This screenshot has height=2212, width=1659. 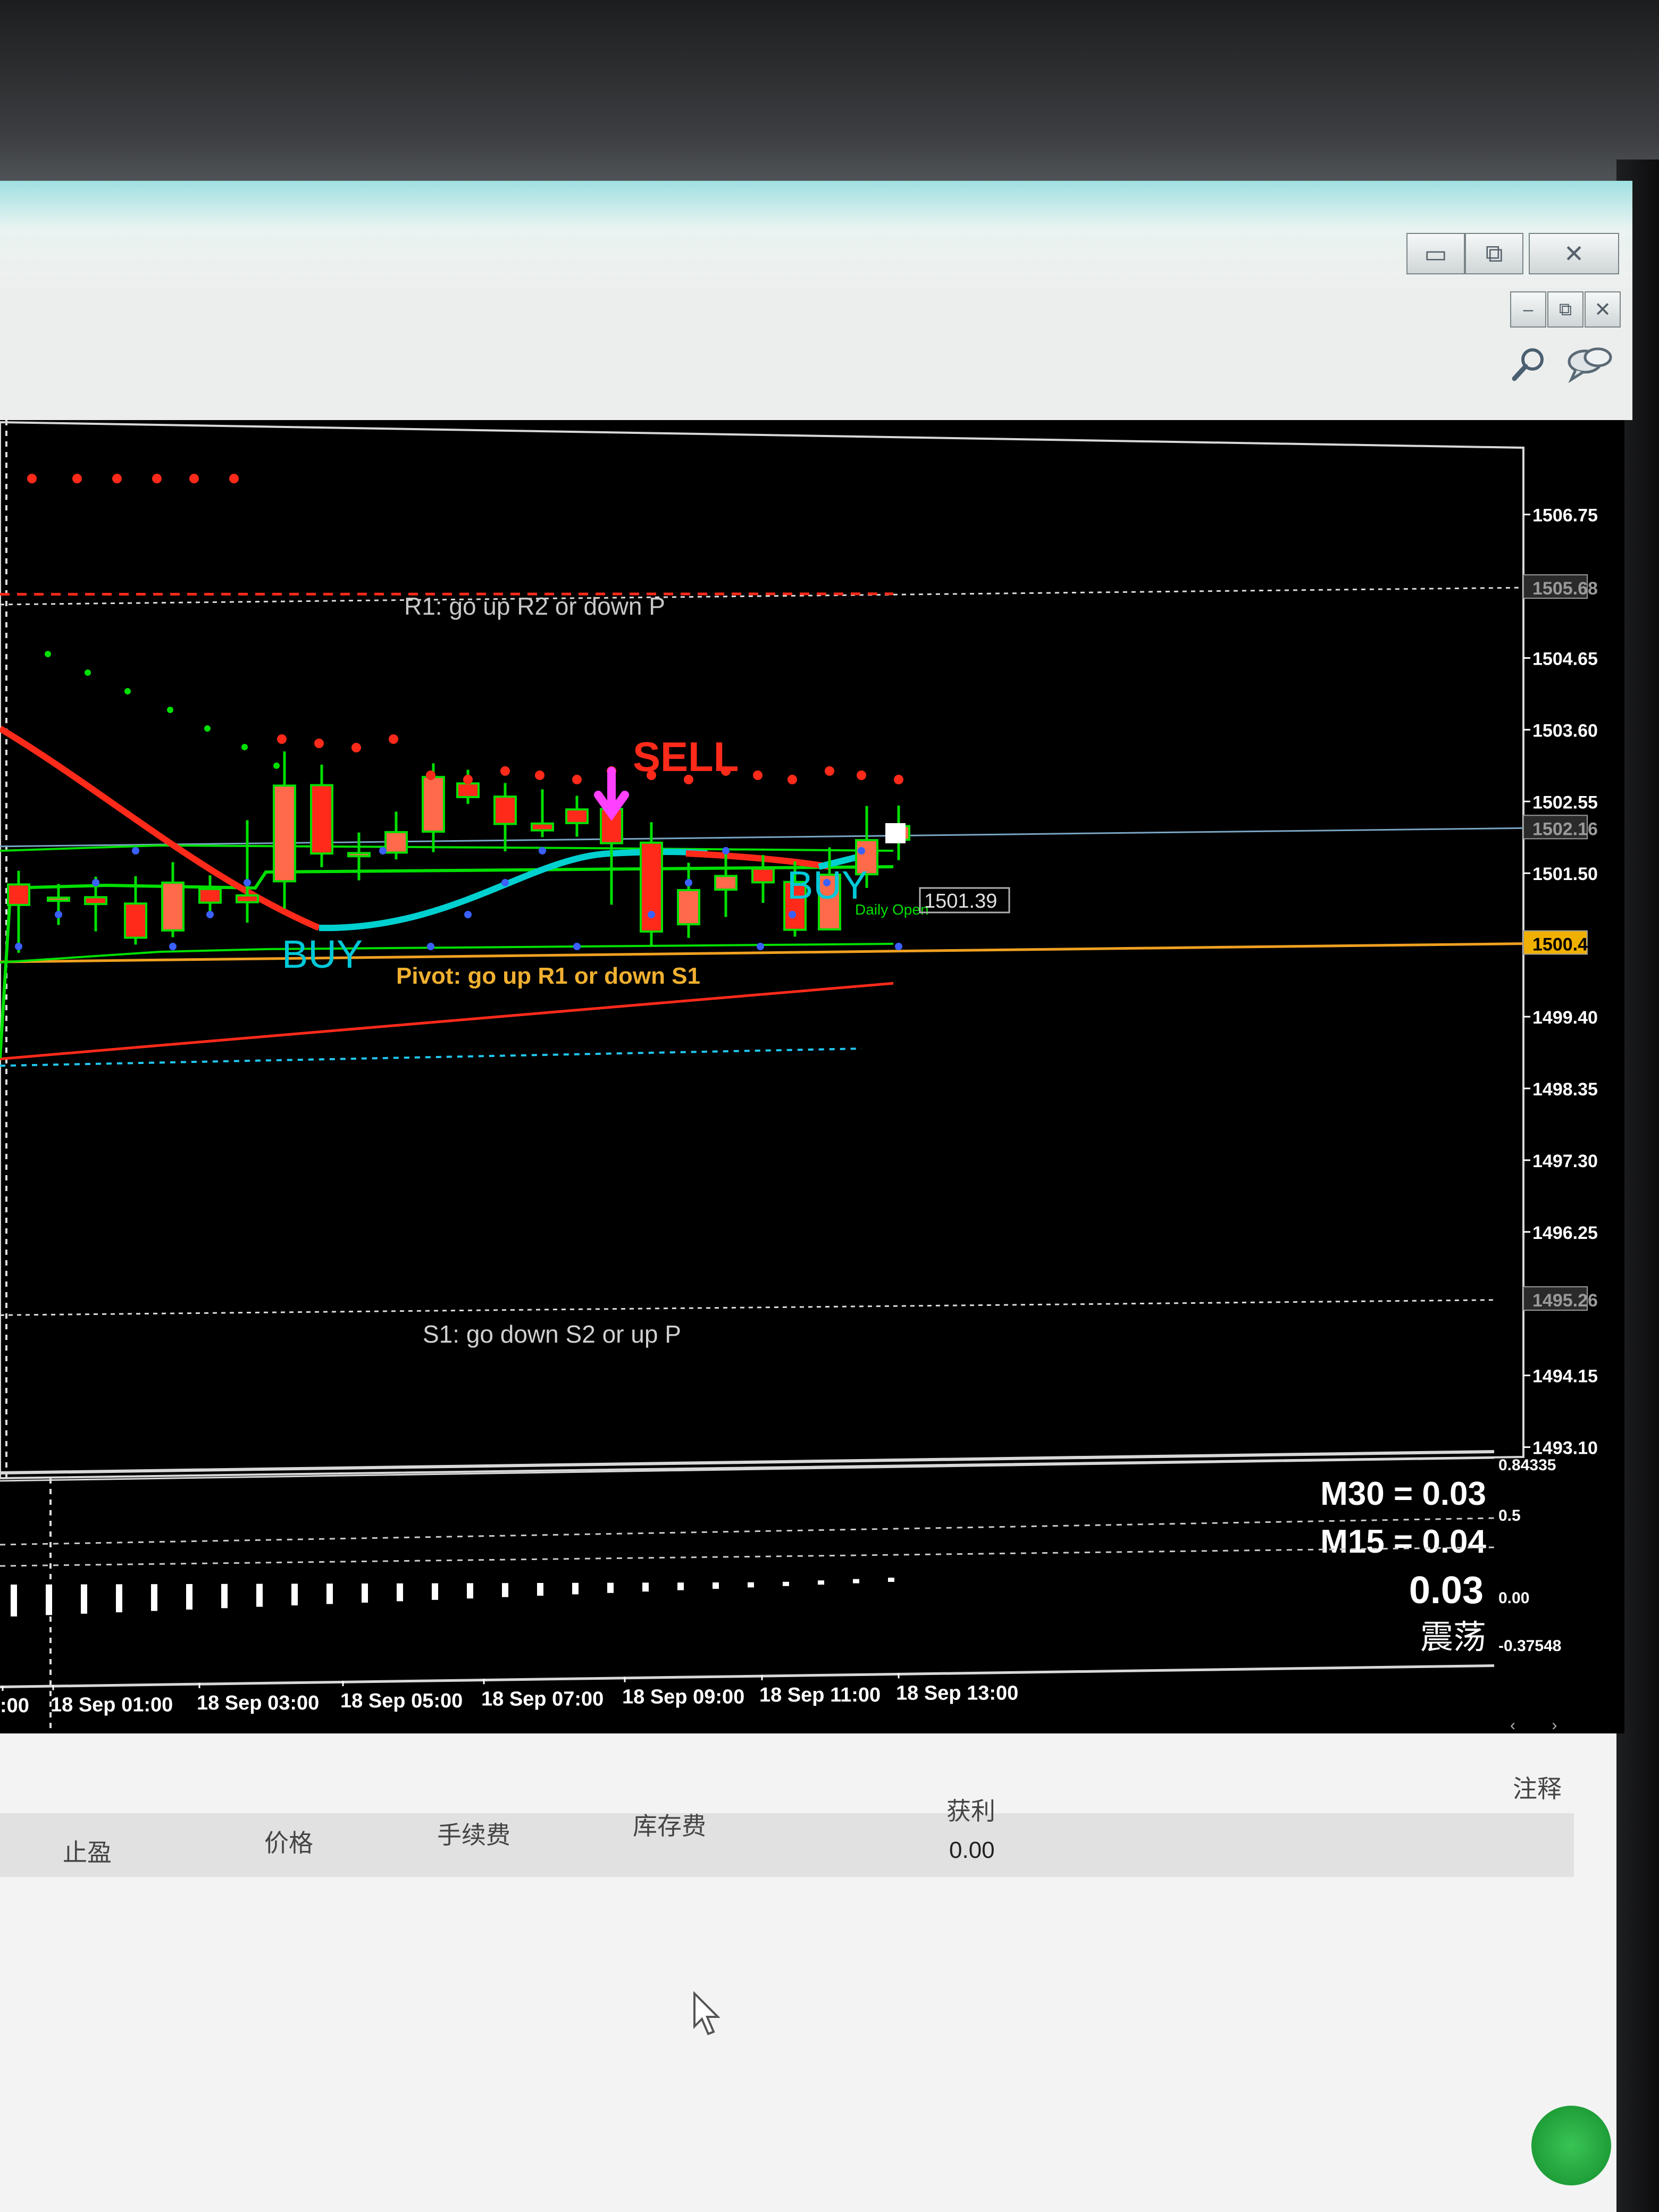 What do you see at coordinates (431, 1057) in the screenshot?
I see `support-dashed-line` at bounding box center [431, 1057].